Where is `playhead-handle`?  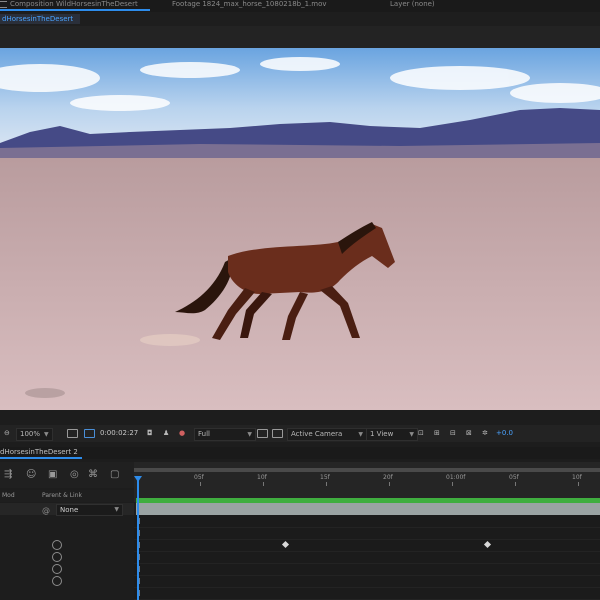 playhead-handle is located at coordinates (138, 479).